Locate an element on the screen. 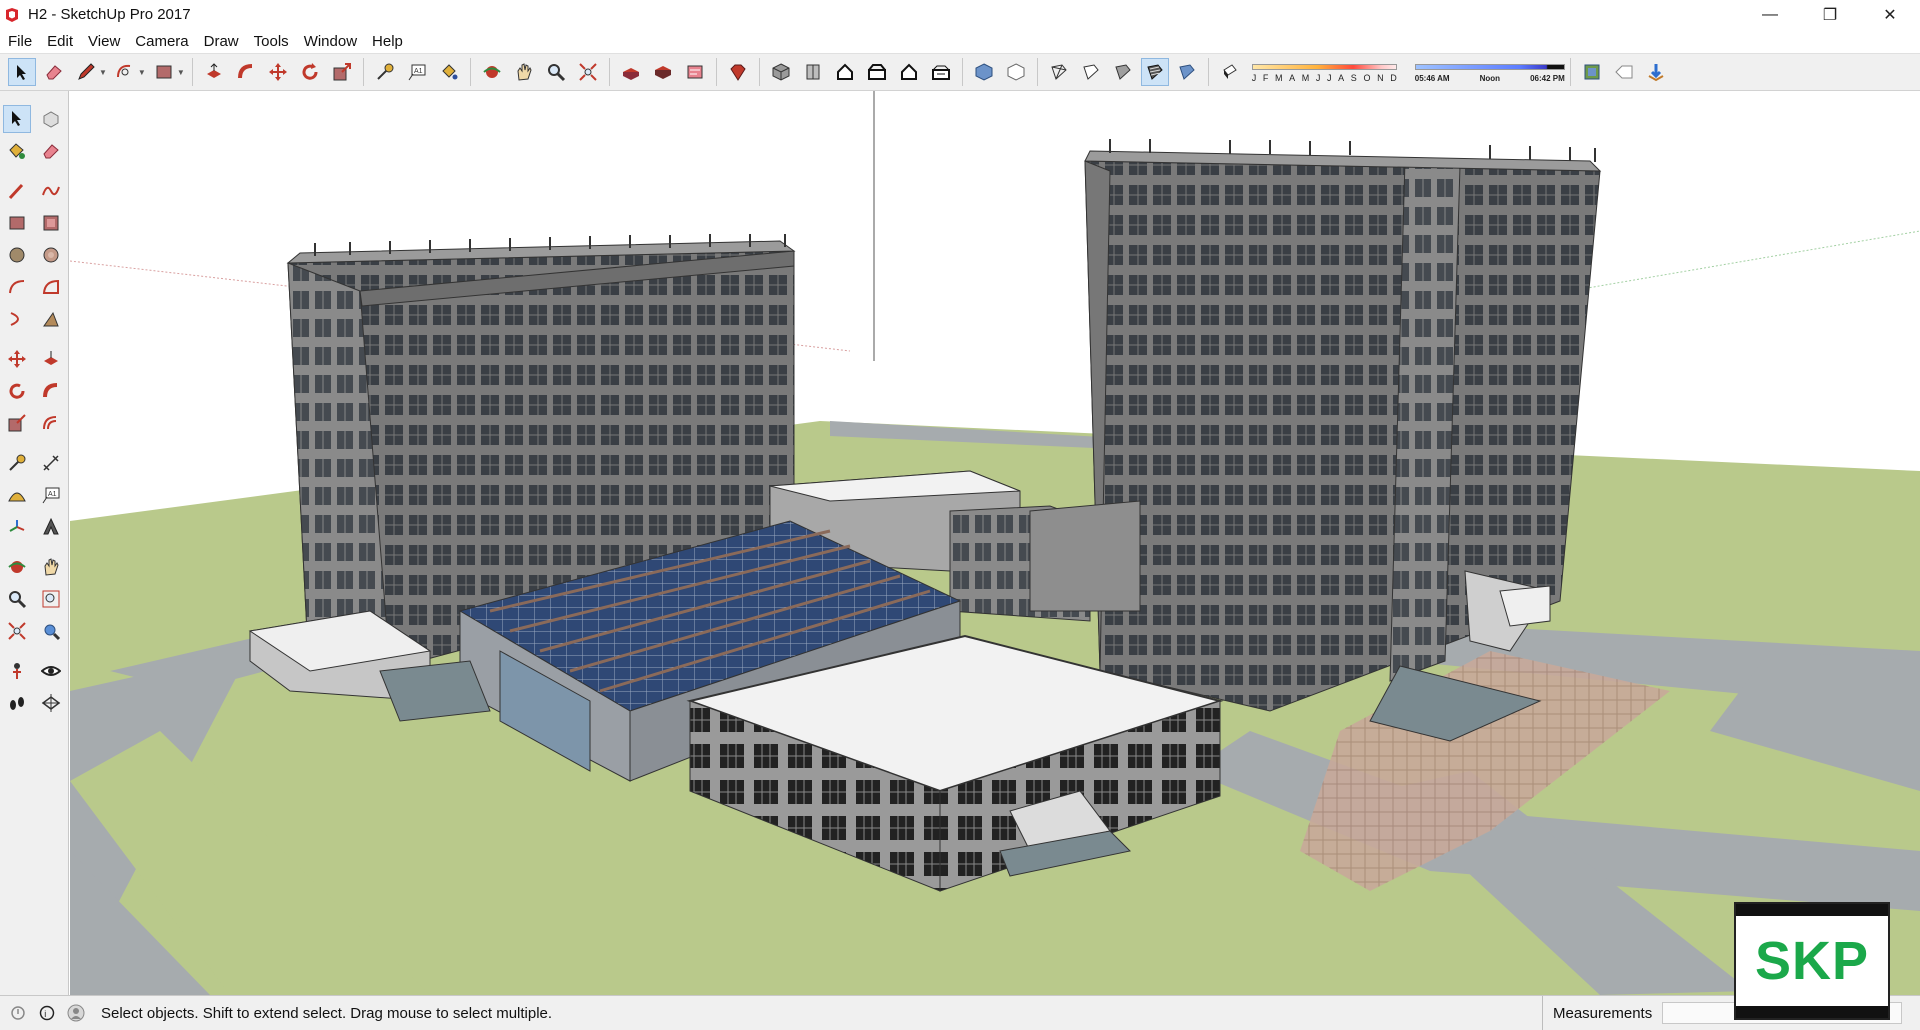 The image size is (1920, 1030). walk-icon is located at coordinates (17, 703).